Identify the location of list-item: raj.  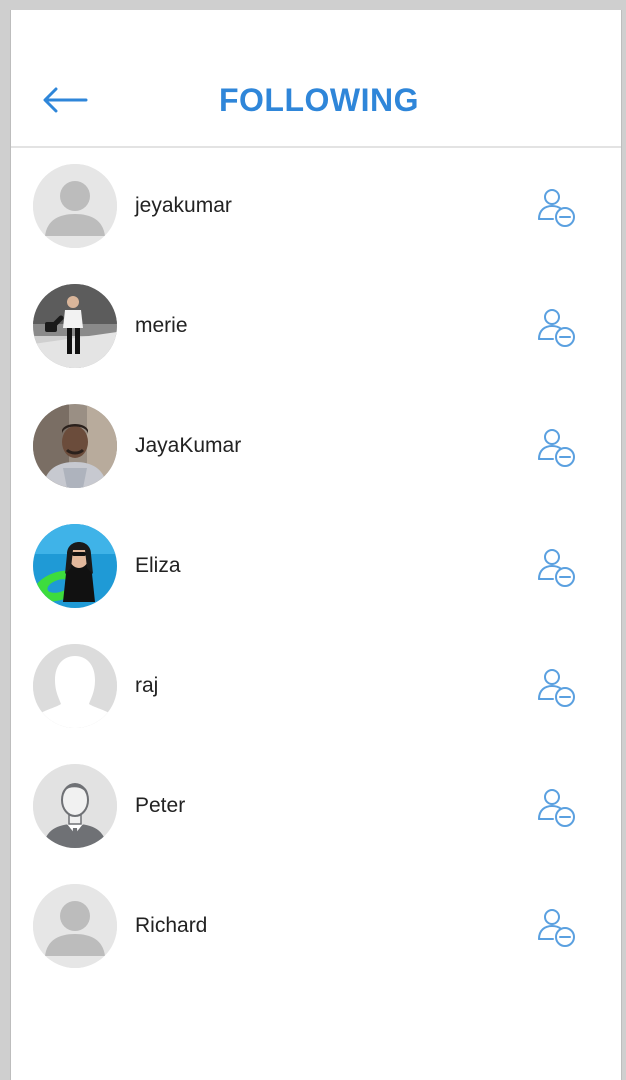
(316, 688).